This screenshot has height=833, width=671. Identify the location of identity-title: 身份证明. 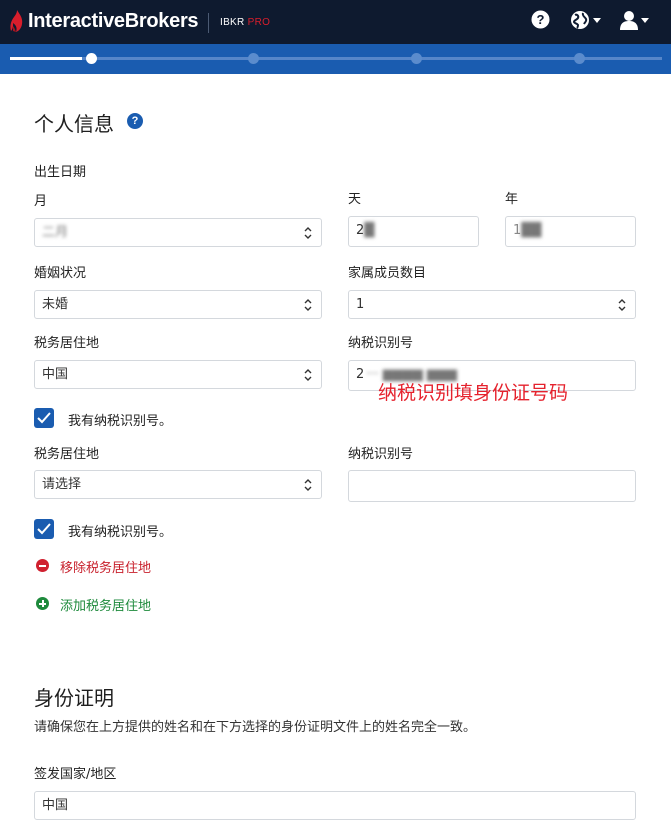
(74, 698).